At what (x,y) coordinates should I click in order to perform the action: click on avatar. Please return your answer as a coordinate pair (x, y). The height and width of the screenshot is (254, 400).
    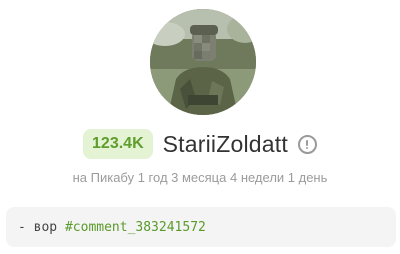
    Looking at the image, I should click on (203, 62).